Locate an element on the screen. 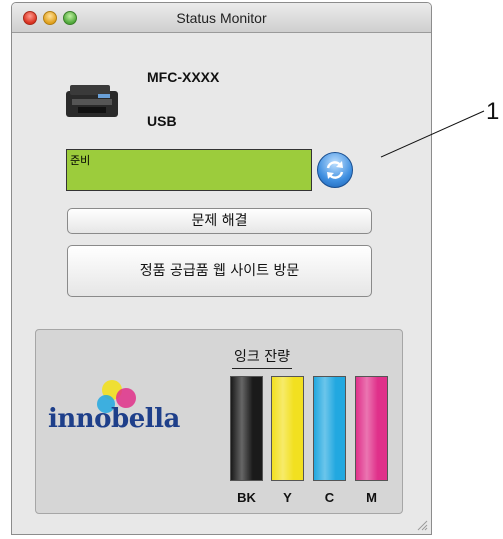  ink-fill-m is located at coordinates (371, 428).